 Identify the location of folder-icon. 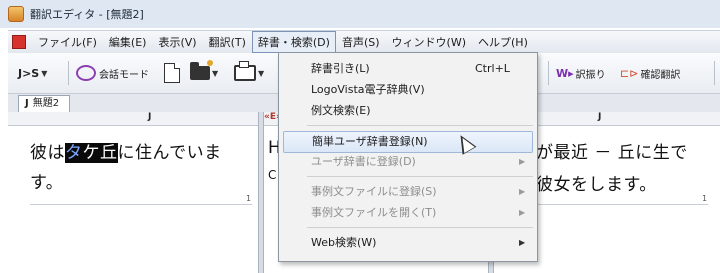
(201, 70).